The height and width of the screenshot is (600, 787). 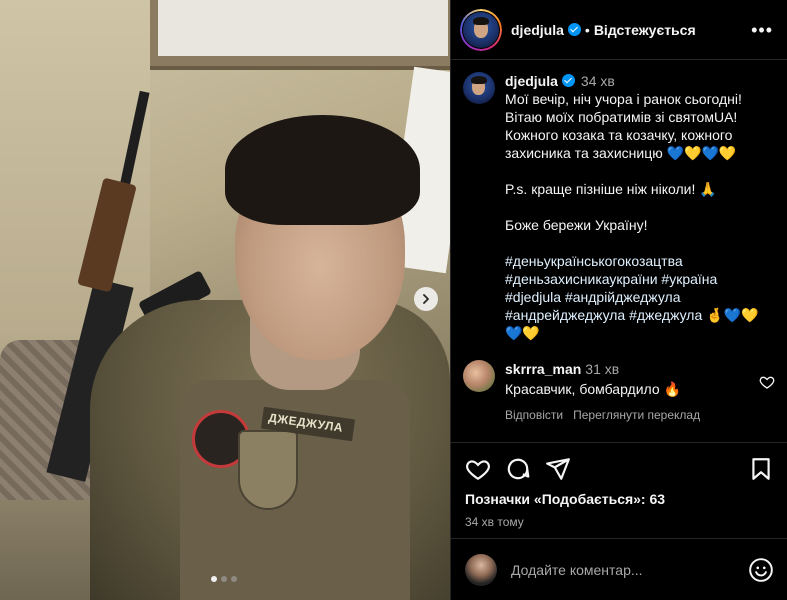 I want to click on hashtag-line: #djedjula #андрійджеджула, so click(x=631, y=297).